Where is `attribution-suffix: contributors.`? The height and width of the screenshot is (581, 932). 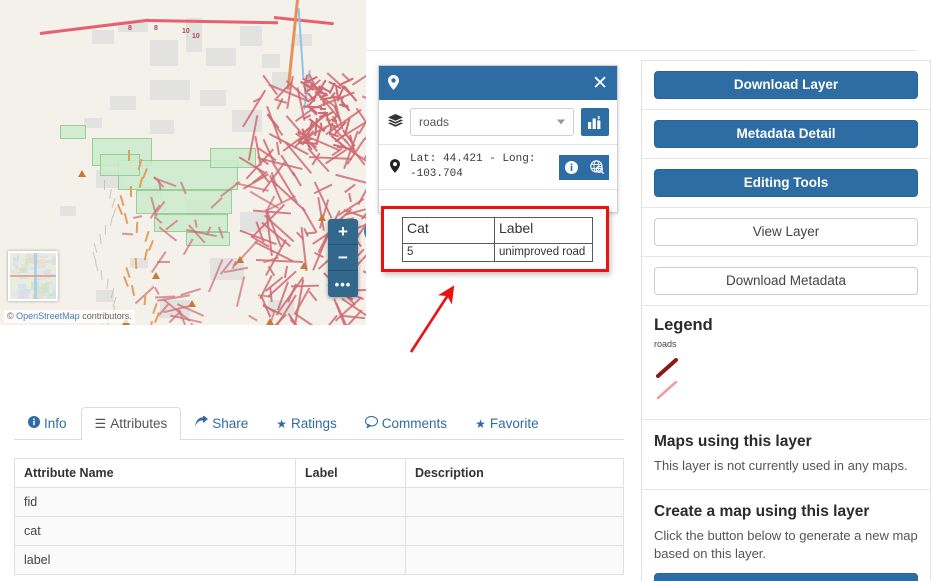
attribution-suffix: contributors. is located at coordinates (107, 316).